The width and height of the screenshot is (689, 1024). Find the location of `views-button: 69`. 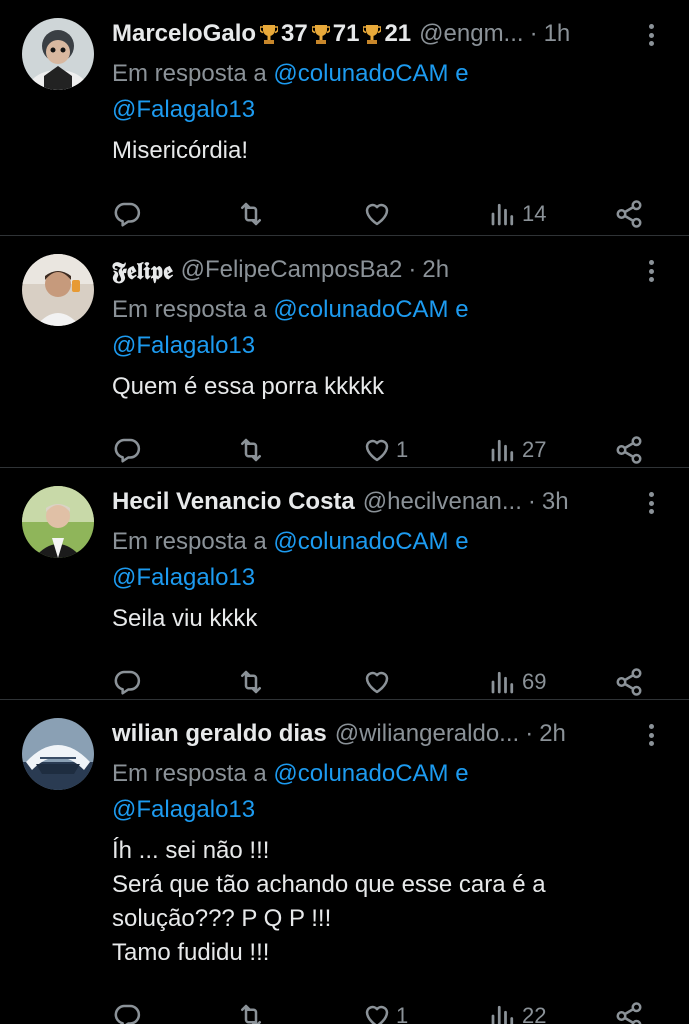

views-button: 69 is located at coordinates (517, 682).